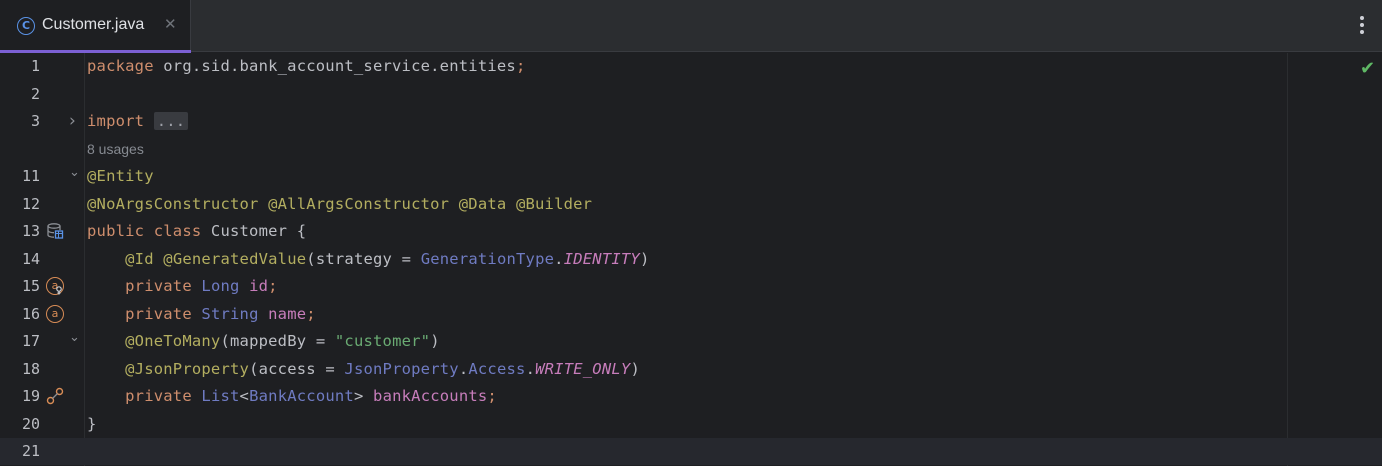 This screenshot has width=1382, height=466. What do you see at coordinates (20, 424) in the screenshot?
I see `line-number: 20` at bounding box center [20, 424].